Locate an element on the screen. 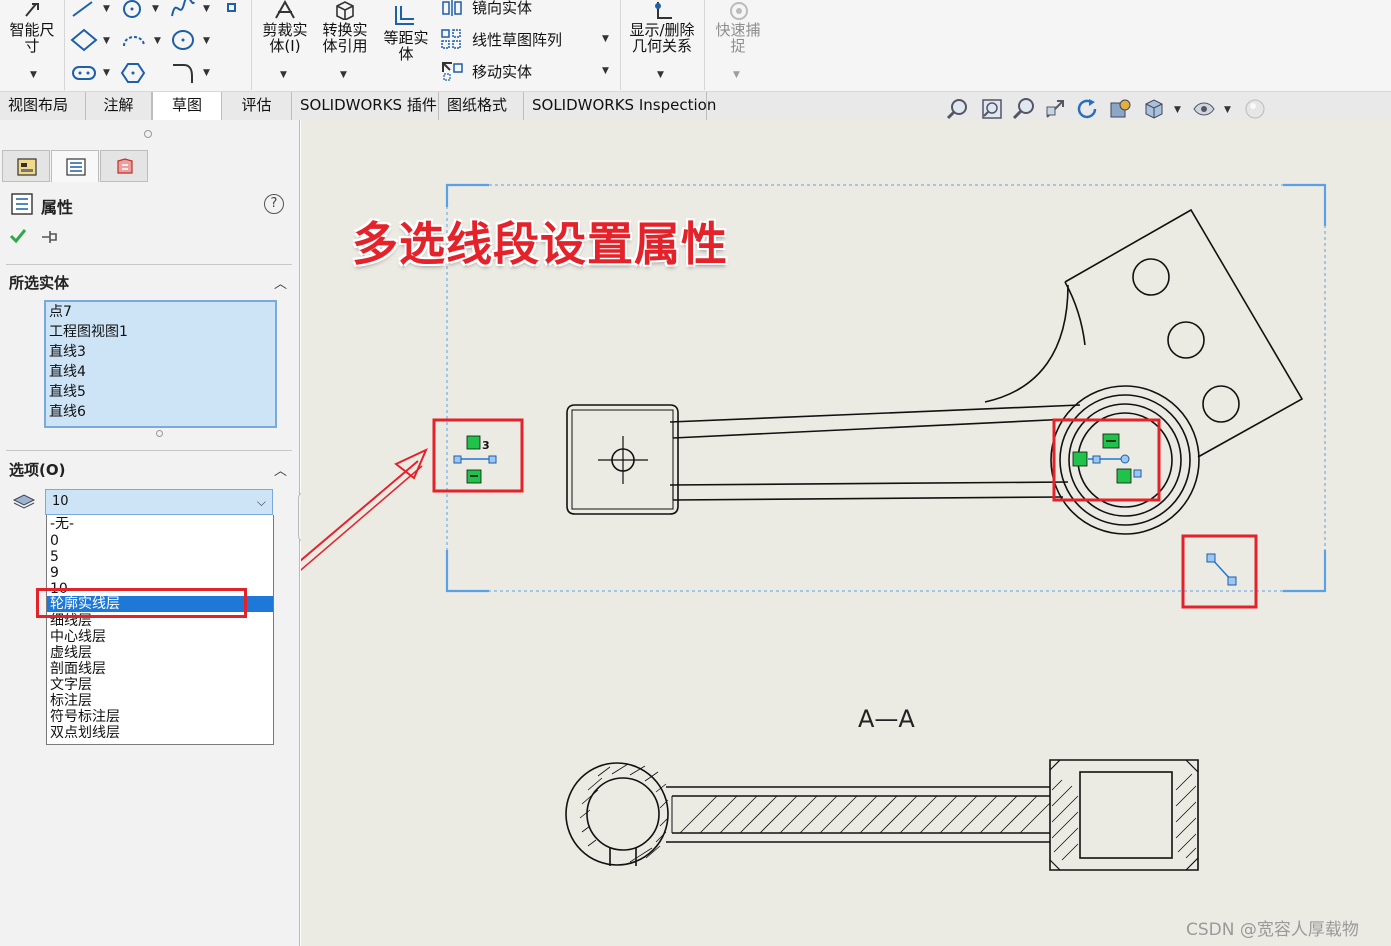  tab-property-manager is located at coordinates (75, 166).